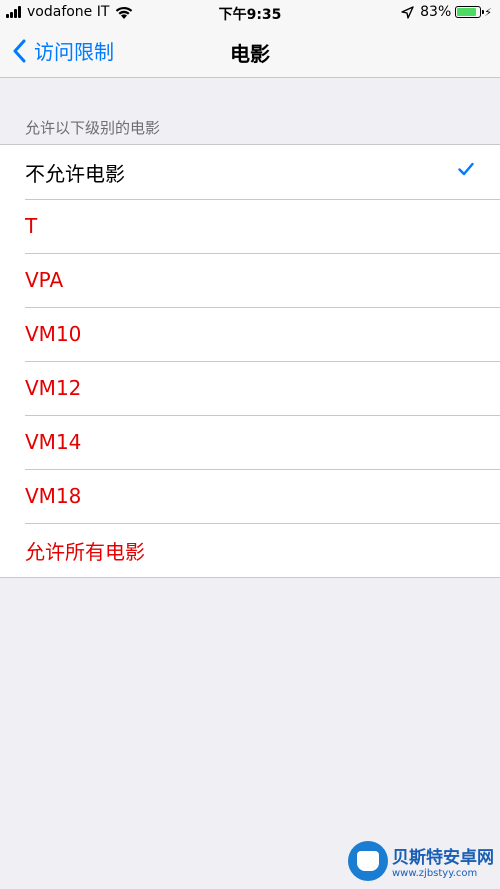  Describe the element at coordinates (250, 388) in the screenshot. I see `rating-option-row: VM12` at that location.